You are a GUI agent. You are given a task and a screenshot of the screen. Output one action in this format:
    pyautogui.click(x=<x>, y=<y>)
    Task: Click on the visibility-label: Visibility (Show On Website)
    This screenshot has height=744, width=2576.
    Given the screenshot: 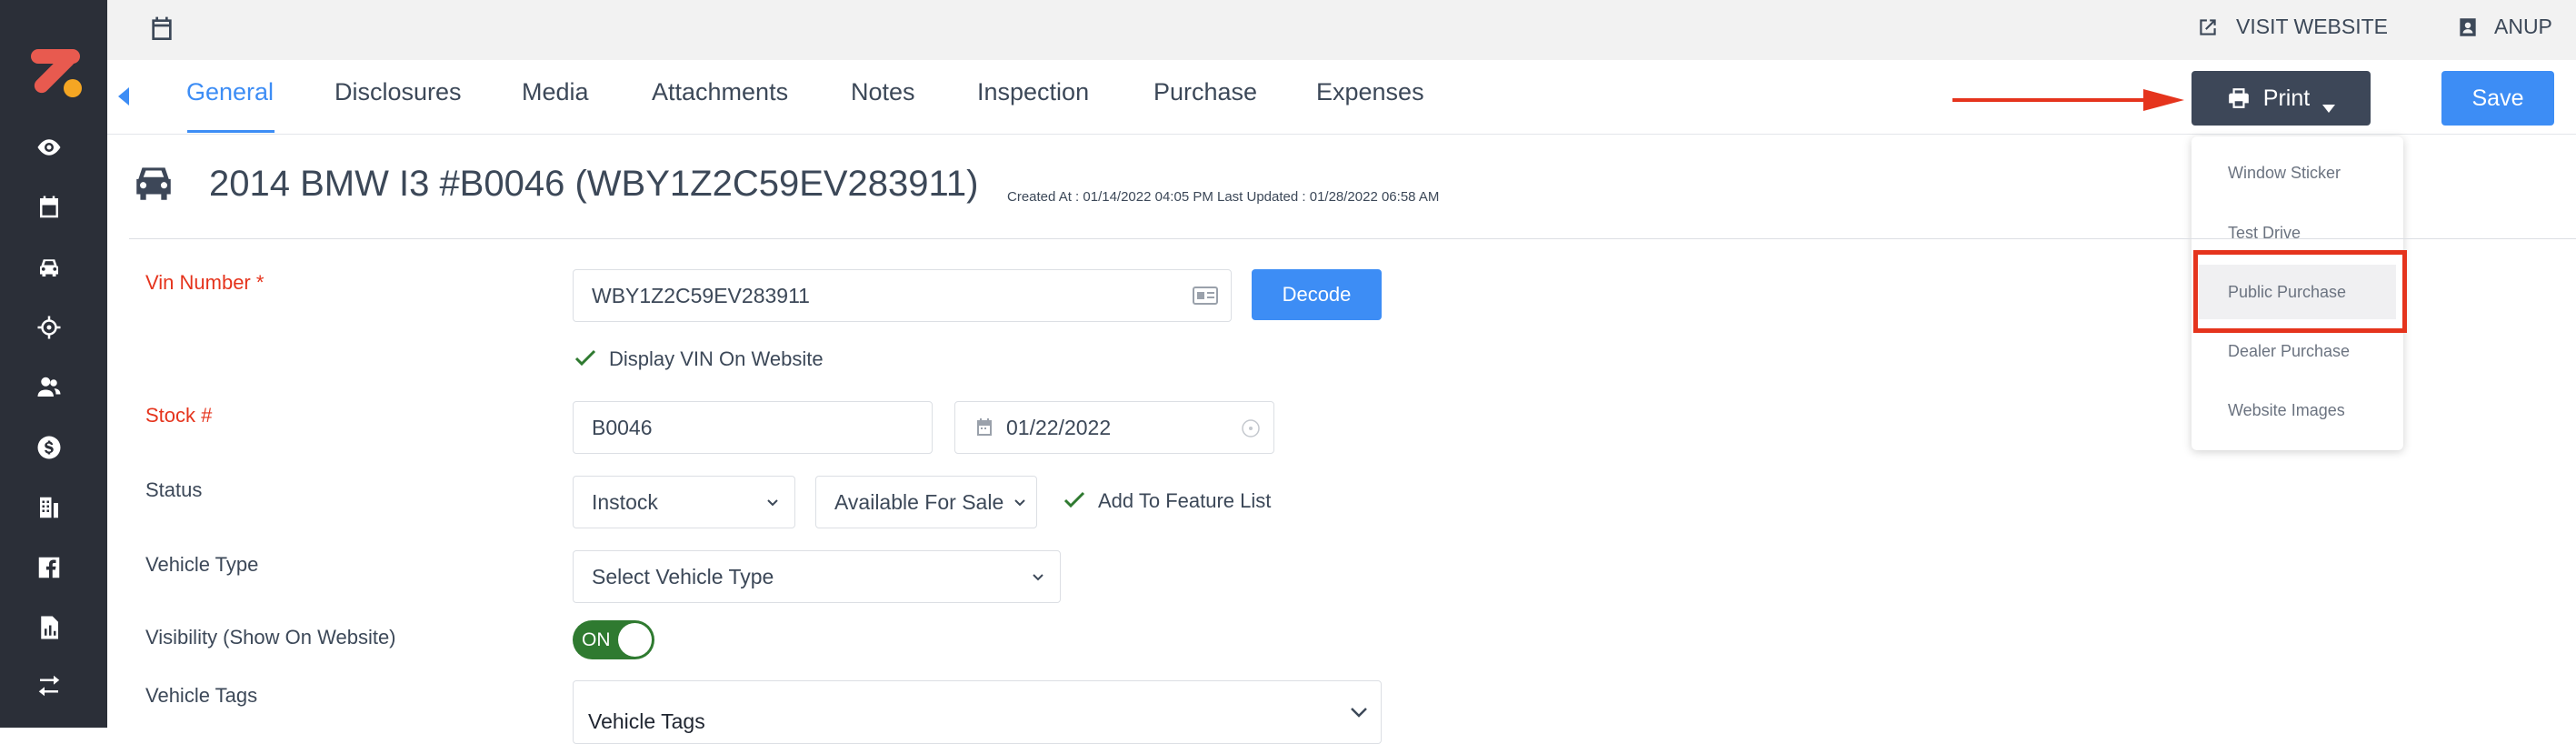 What is the action you would take?
    pyautogui.click(x=270, y=637)
    